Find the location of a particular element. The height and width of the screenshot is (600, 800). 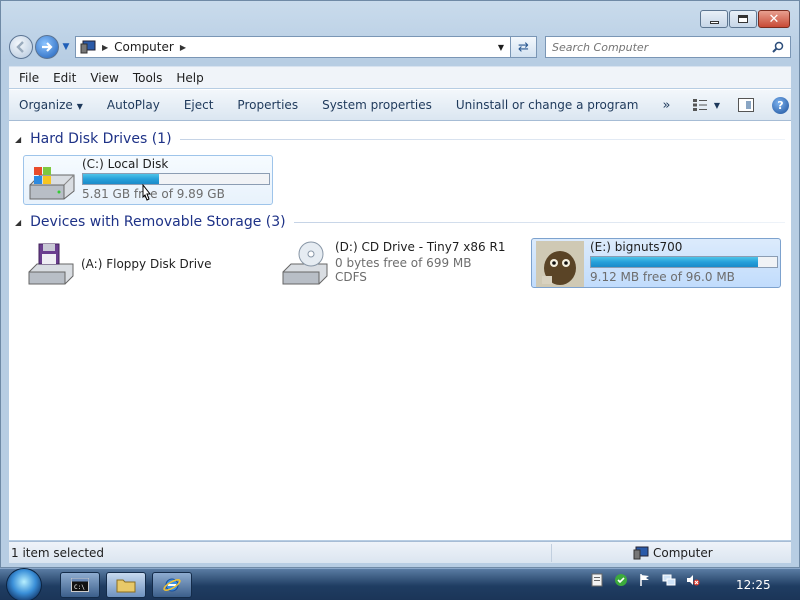

group-title: Hard Disk Drives (1) is located at coordinates (101, 139).